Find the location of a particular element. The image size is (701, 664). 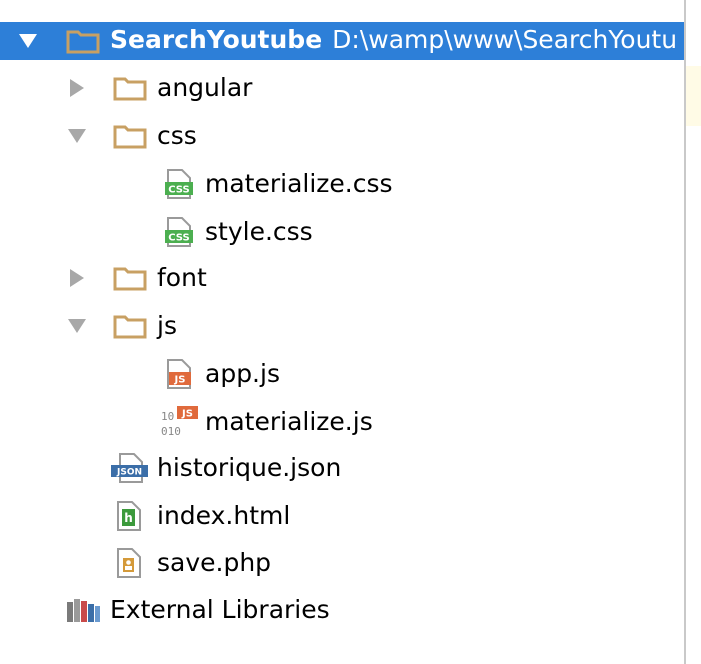

tree-item-label: css is located at coordinates (177, 135).